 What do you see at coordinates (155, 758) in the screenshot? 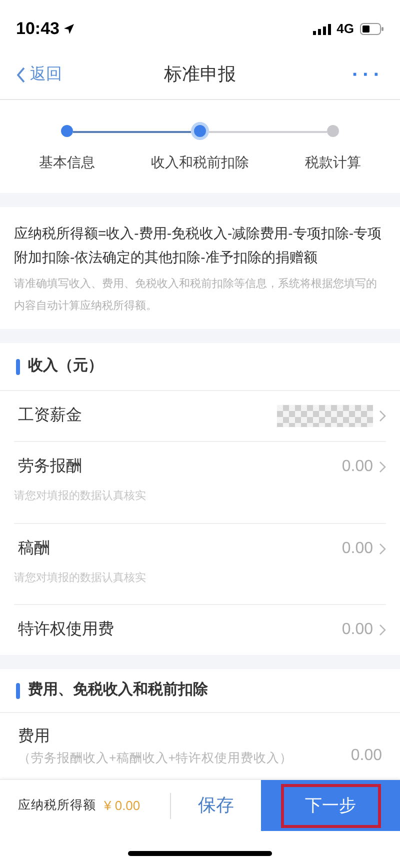
I see `row-formula: （劳务报酬收入+稿酬收入+特许权使用费收入）` at bounding box center [155, 758].